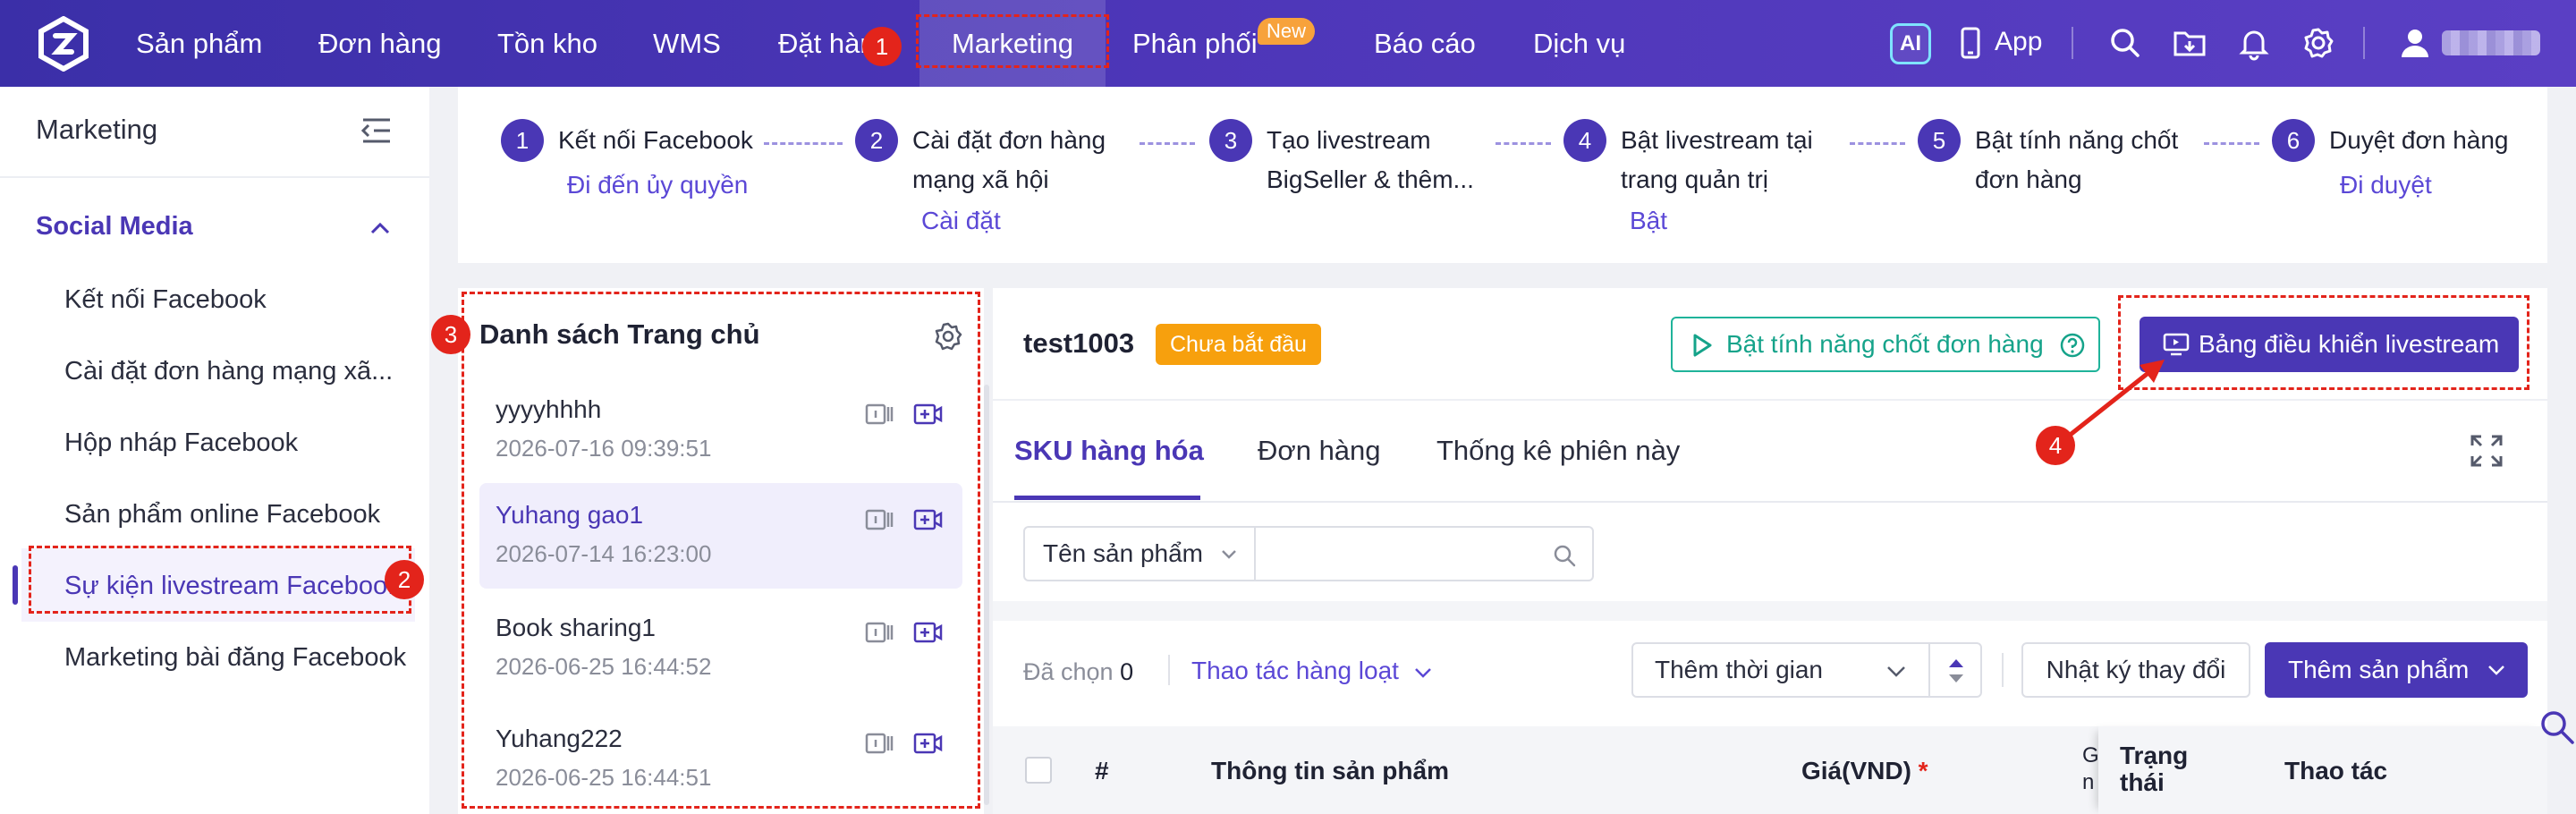 This screenshot has width=2576, height=814. I want to click on column-status: Trạng thái, so click(2154, 769).